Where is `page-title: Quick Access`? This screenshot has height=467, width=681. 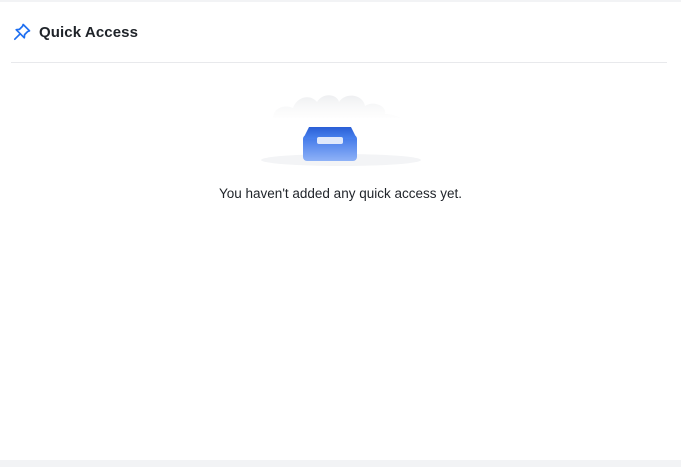 page-title: Quick Access is located at coordinates (89, 32).